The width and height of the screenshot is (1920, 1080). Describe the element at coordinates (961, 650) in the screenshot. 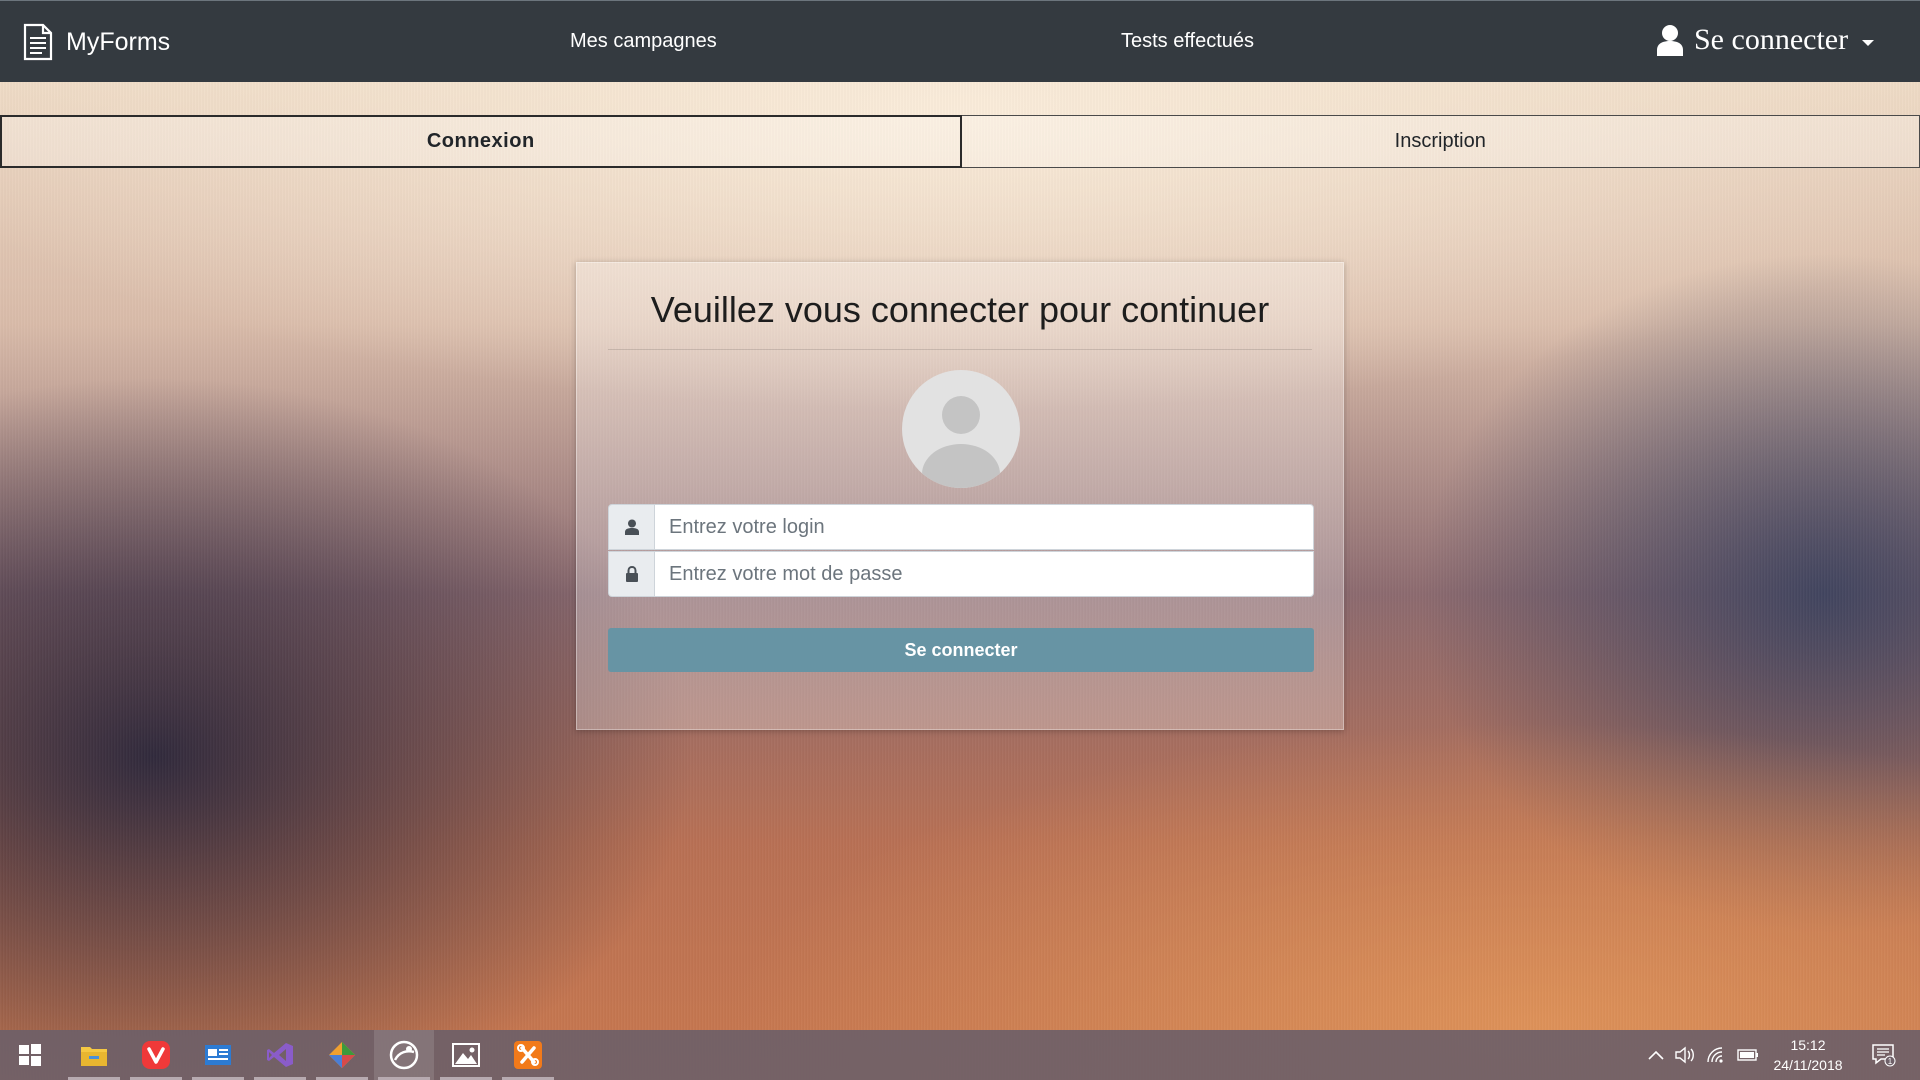

I see `submit-login-button: Se connecter` at that location.